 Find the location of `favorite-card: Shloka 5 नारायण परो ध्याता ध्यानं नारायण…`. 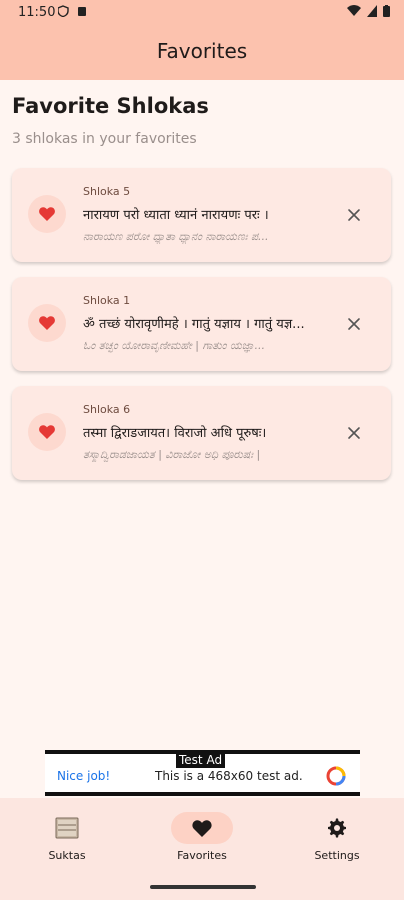

favorite-card: Shloka 5 नारायण परो ध्याता ध्यानं नारायण… is located at coordinates (201, 215).